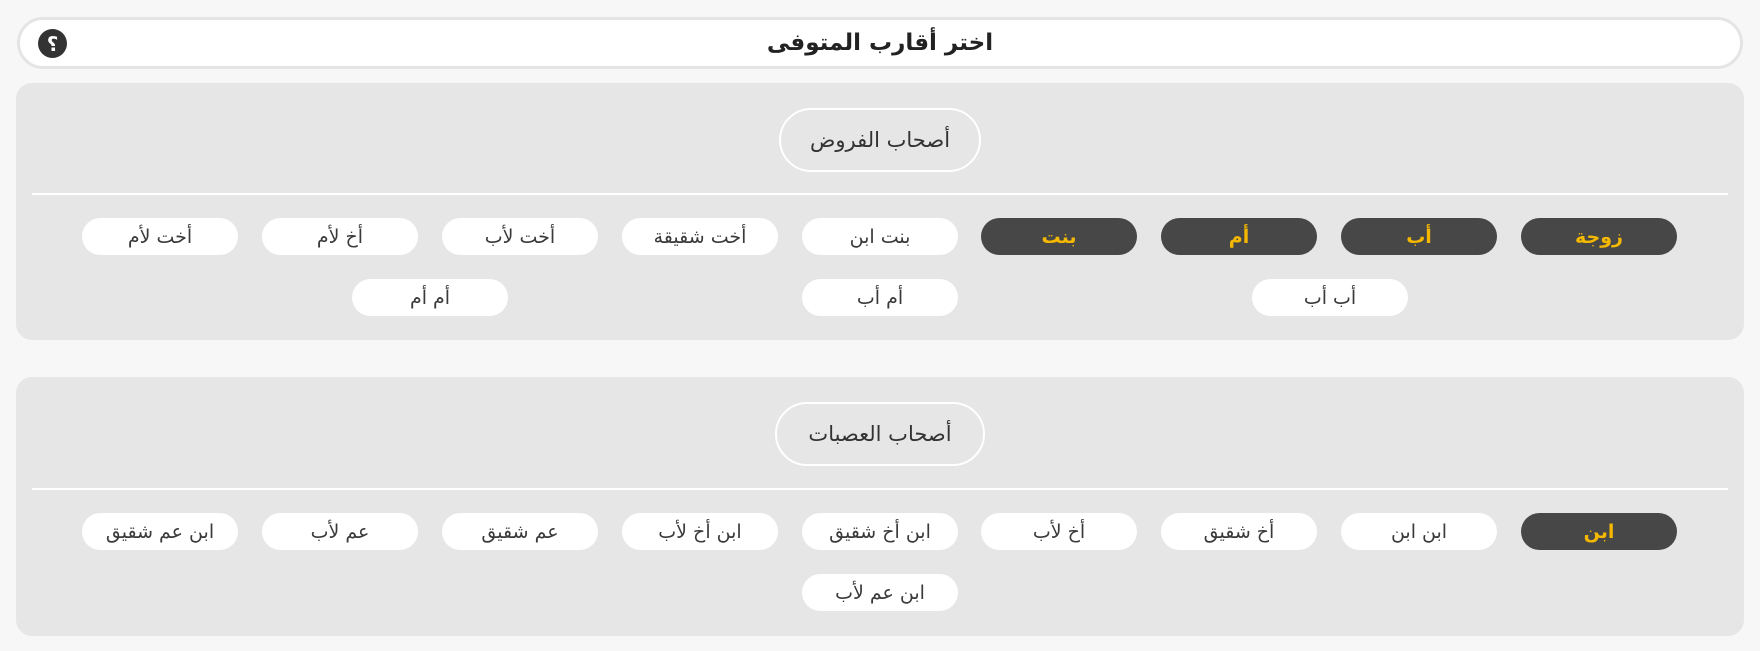 The height and width of the screenshot is (651, 1760). Describe the element at coordinates (880, 434) in the screenshot. I see `asabat-group-title: أصحاب العصبات` at that location.